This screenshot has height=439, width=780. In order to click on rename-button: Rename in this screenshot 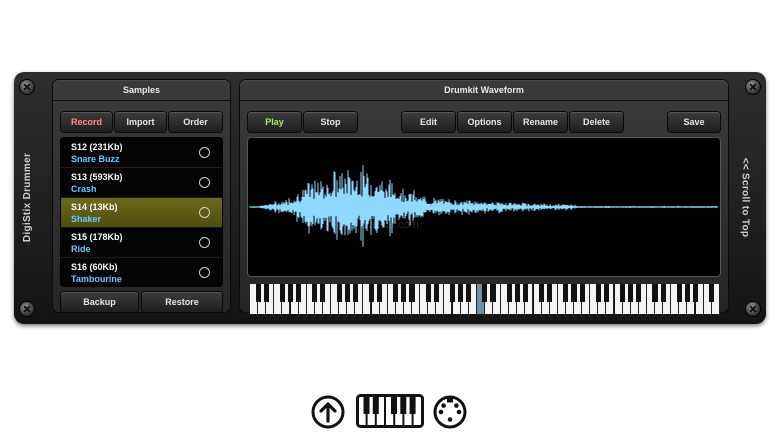, I will do `click(540, 122)`.